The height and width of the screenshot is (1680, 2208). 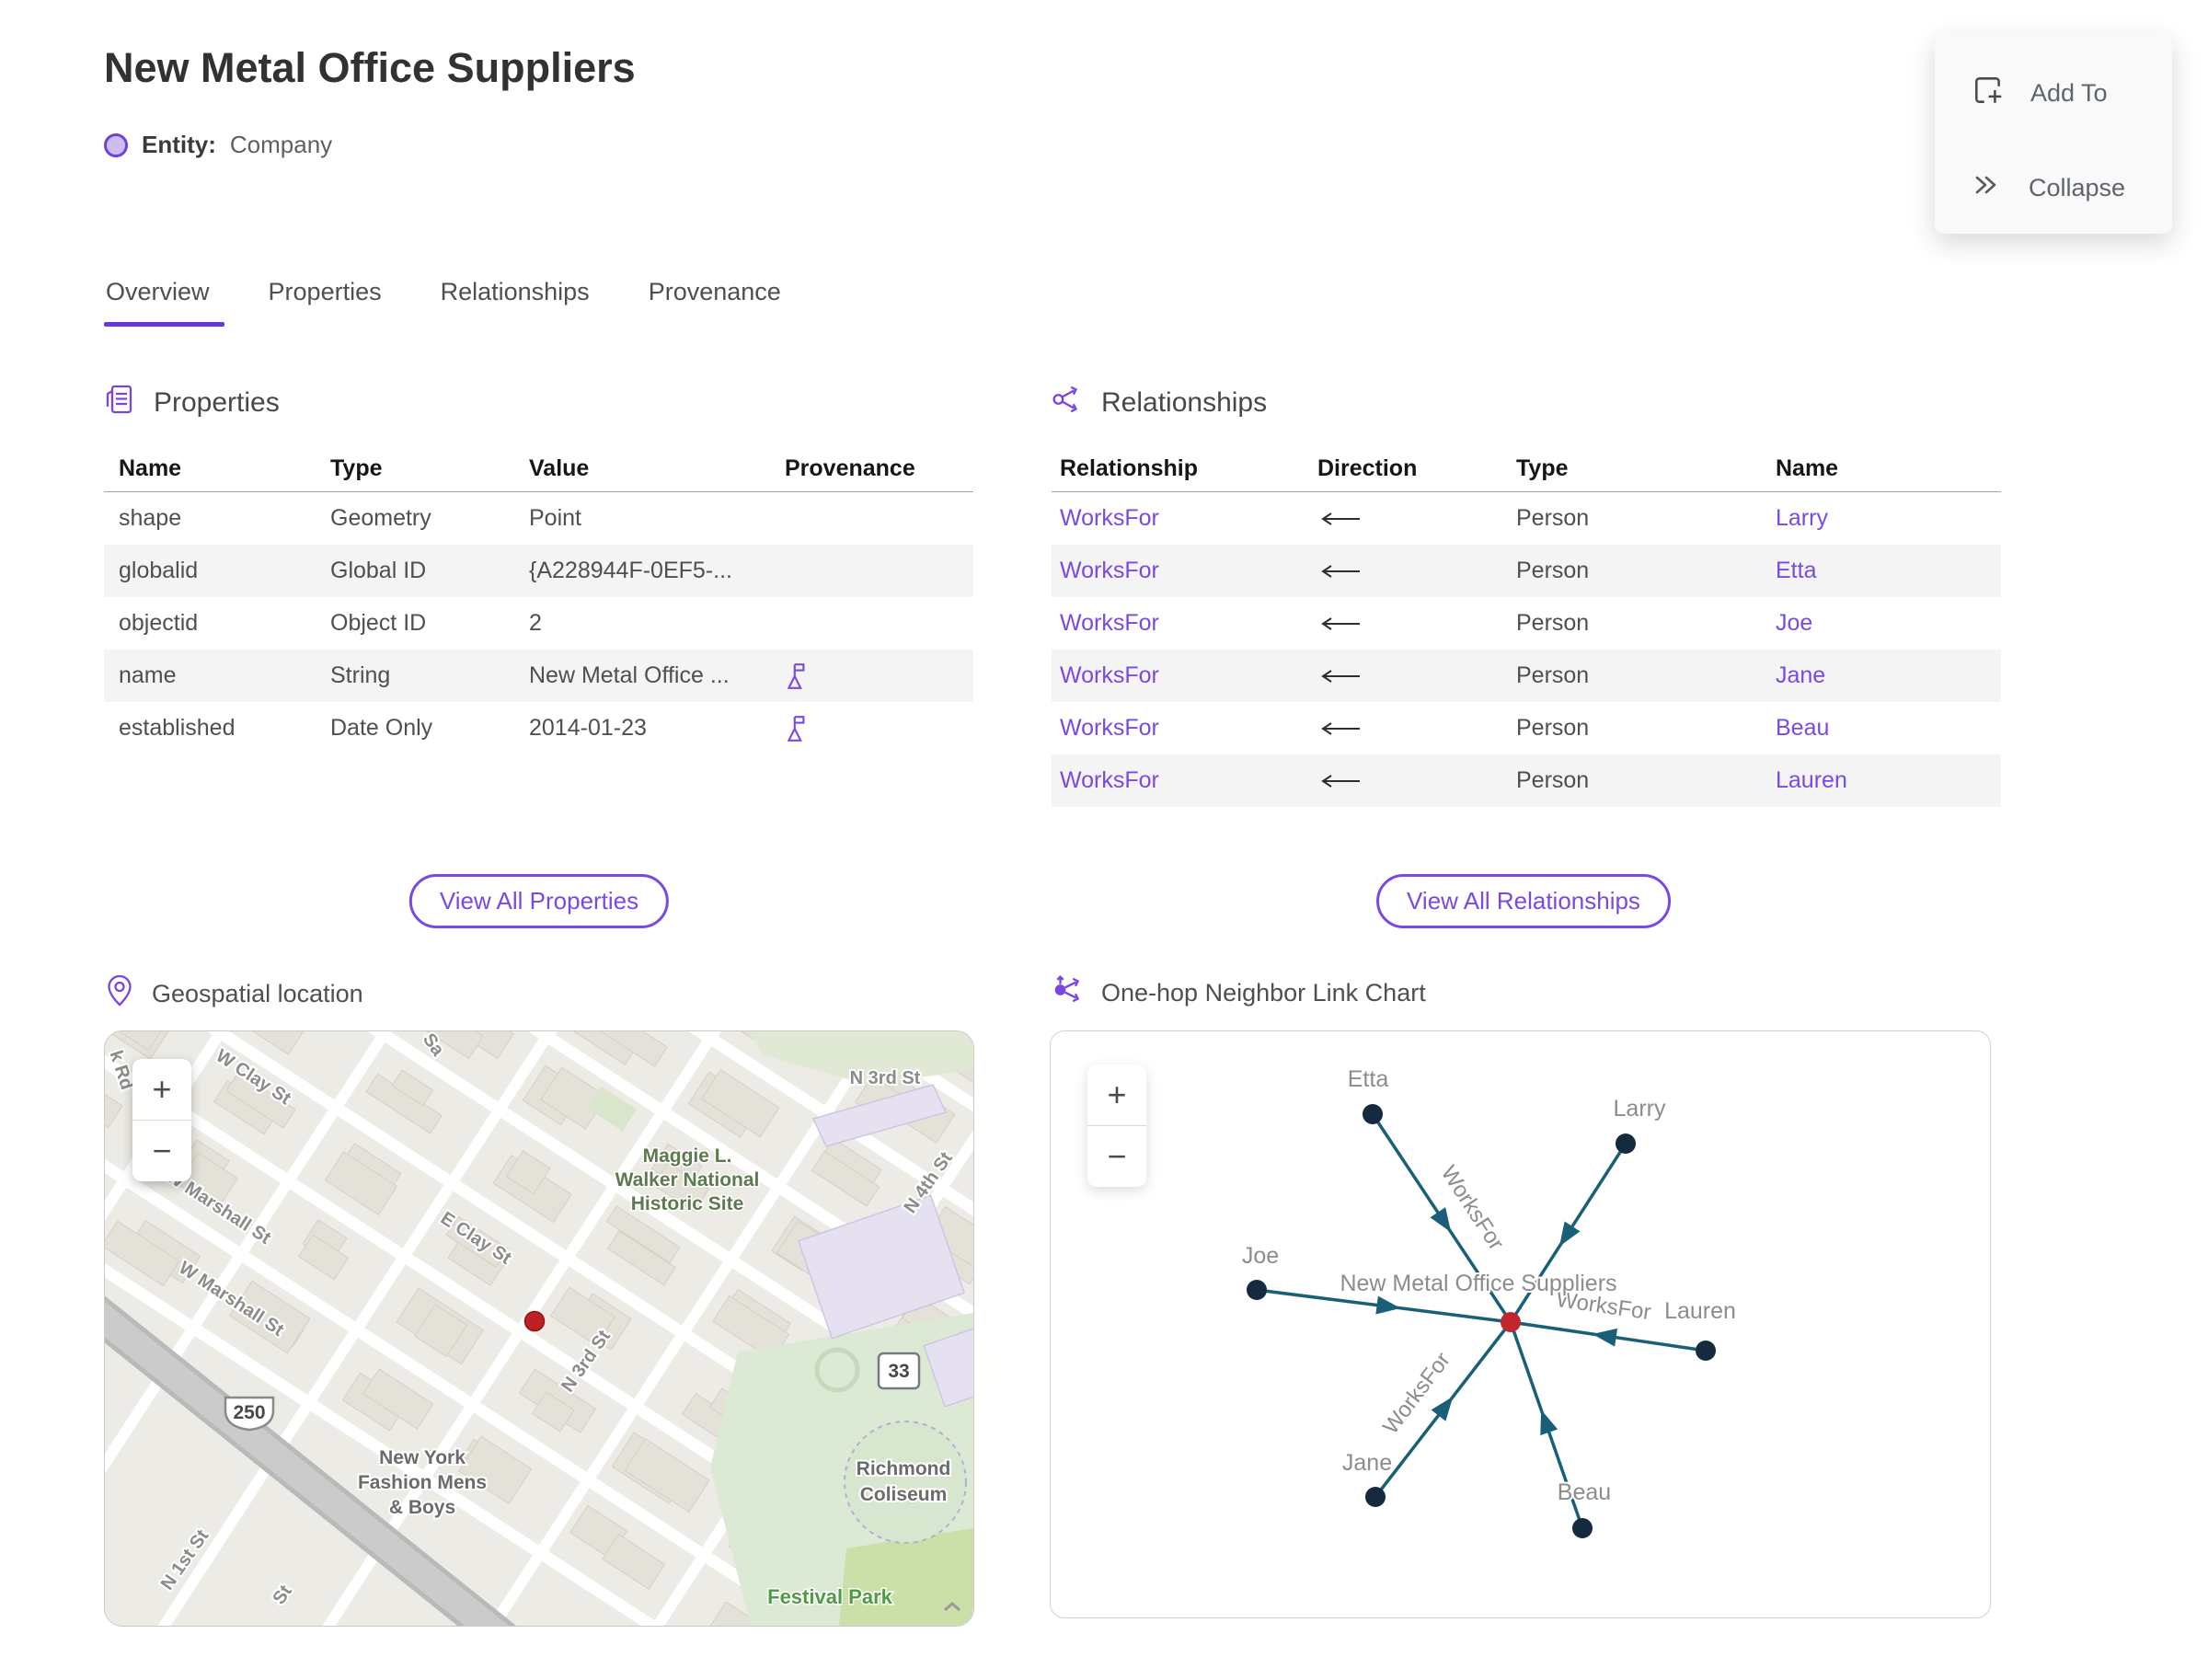 What do you see at coordinates (378, 570) in the screenshot?
I see `prop-type: Global ID` at bounding box center [378, 570].